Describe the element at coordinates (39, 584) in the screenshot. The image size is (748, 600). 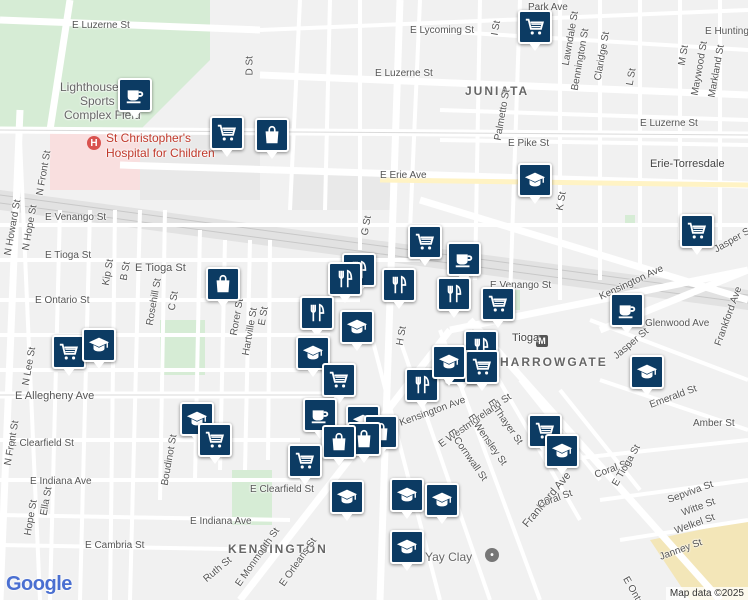
I see `google-logo: Google` at that location.